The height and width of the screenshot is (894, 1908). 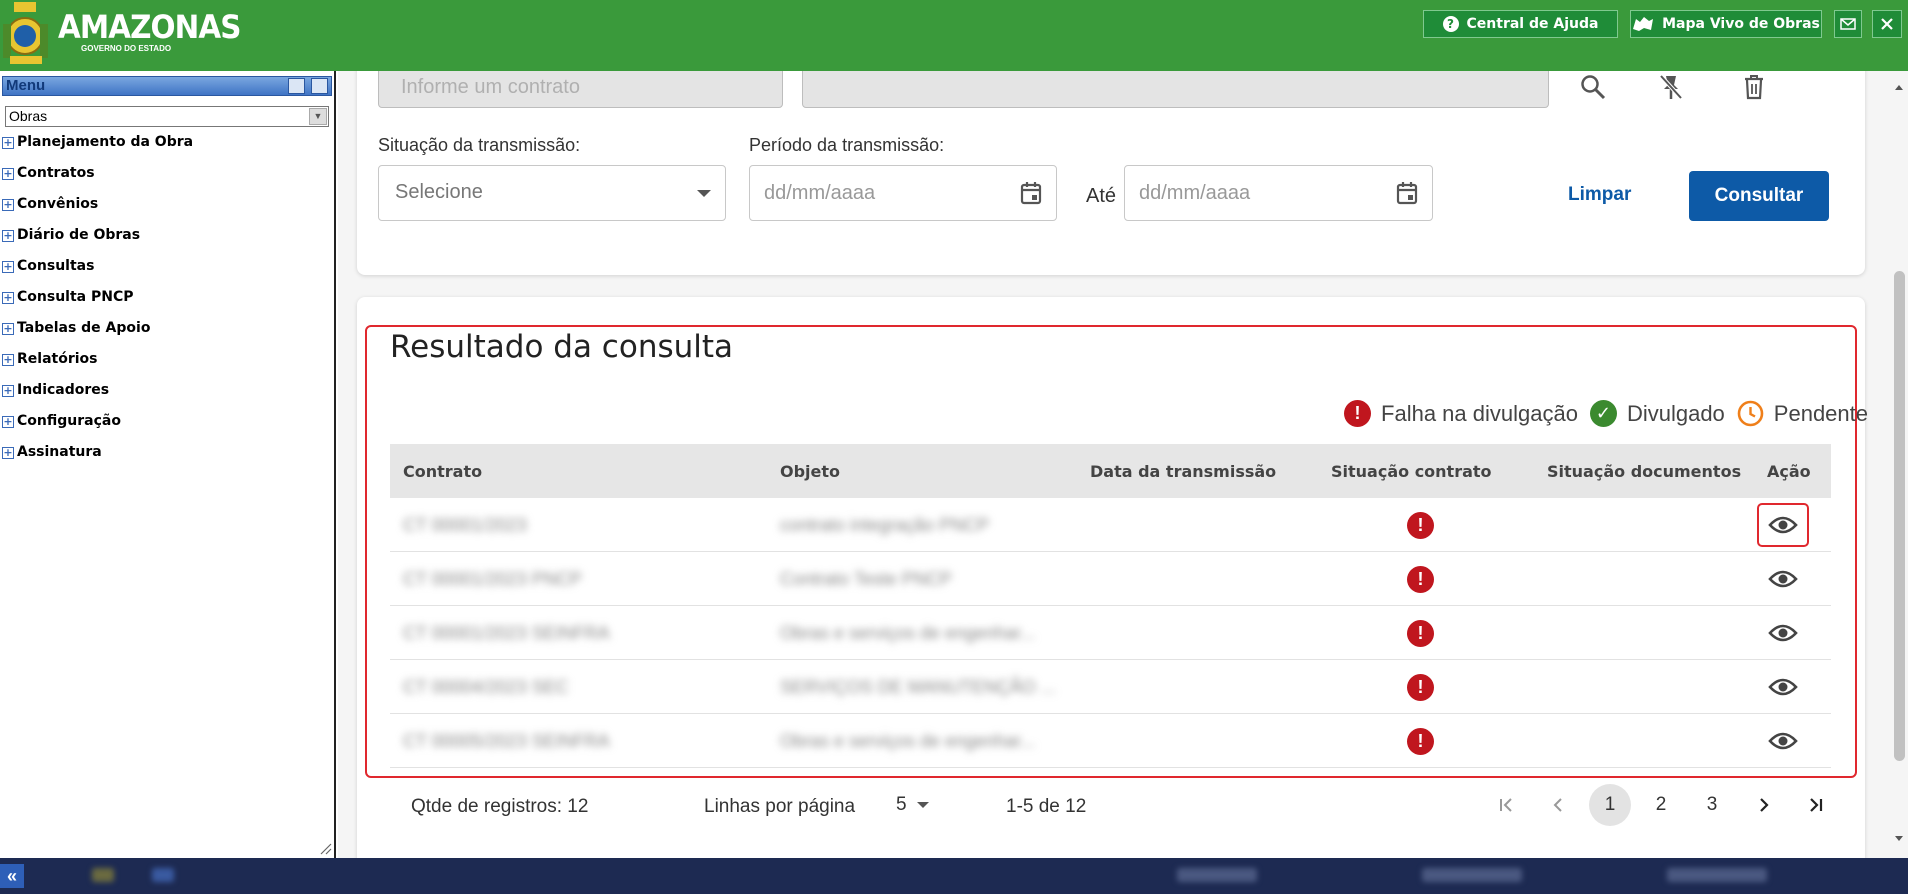 I want to click on period-label: Período da transmissão:, so click(x=847, y=145).